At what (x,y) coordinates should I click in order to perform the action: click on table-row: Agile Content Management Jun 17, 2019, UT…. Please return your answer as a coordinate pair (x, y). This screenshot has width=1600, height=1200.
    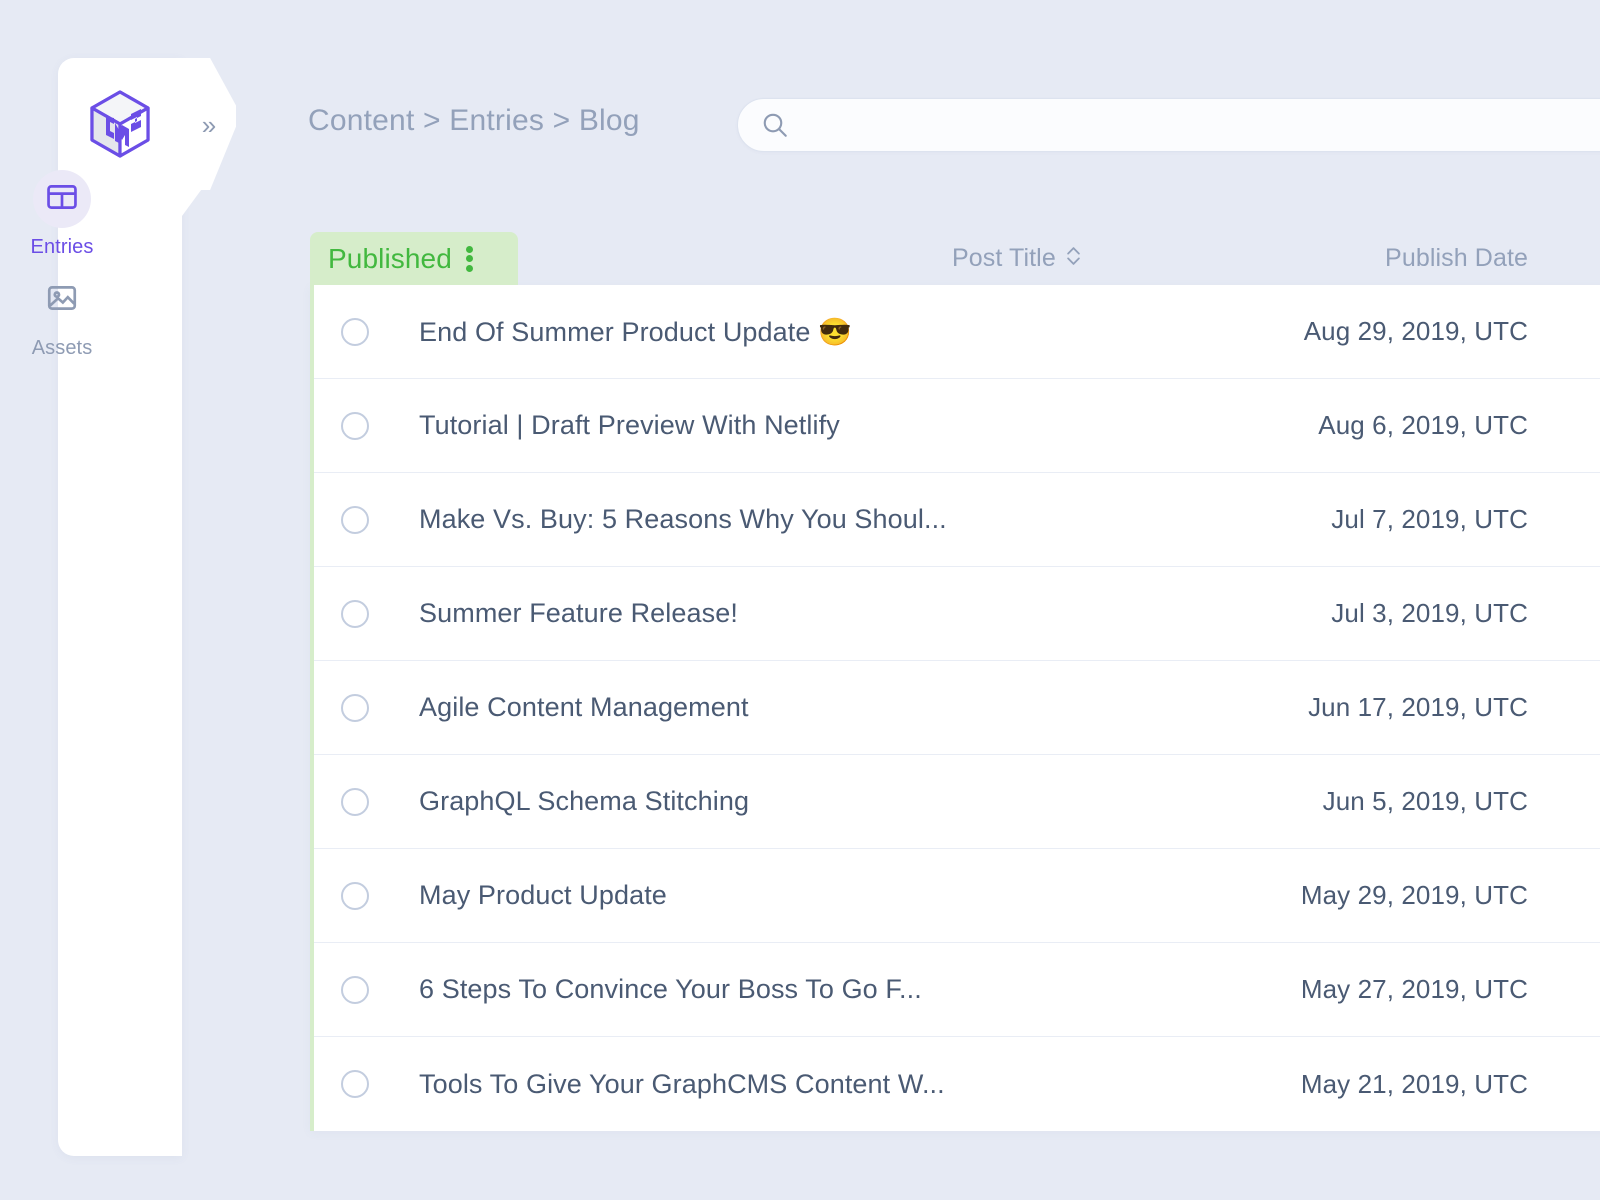
    Looking at the image, I should click on (957, 708).